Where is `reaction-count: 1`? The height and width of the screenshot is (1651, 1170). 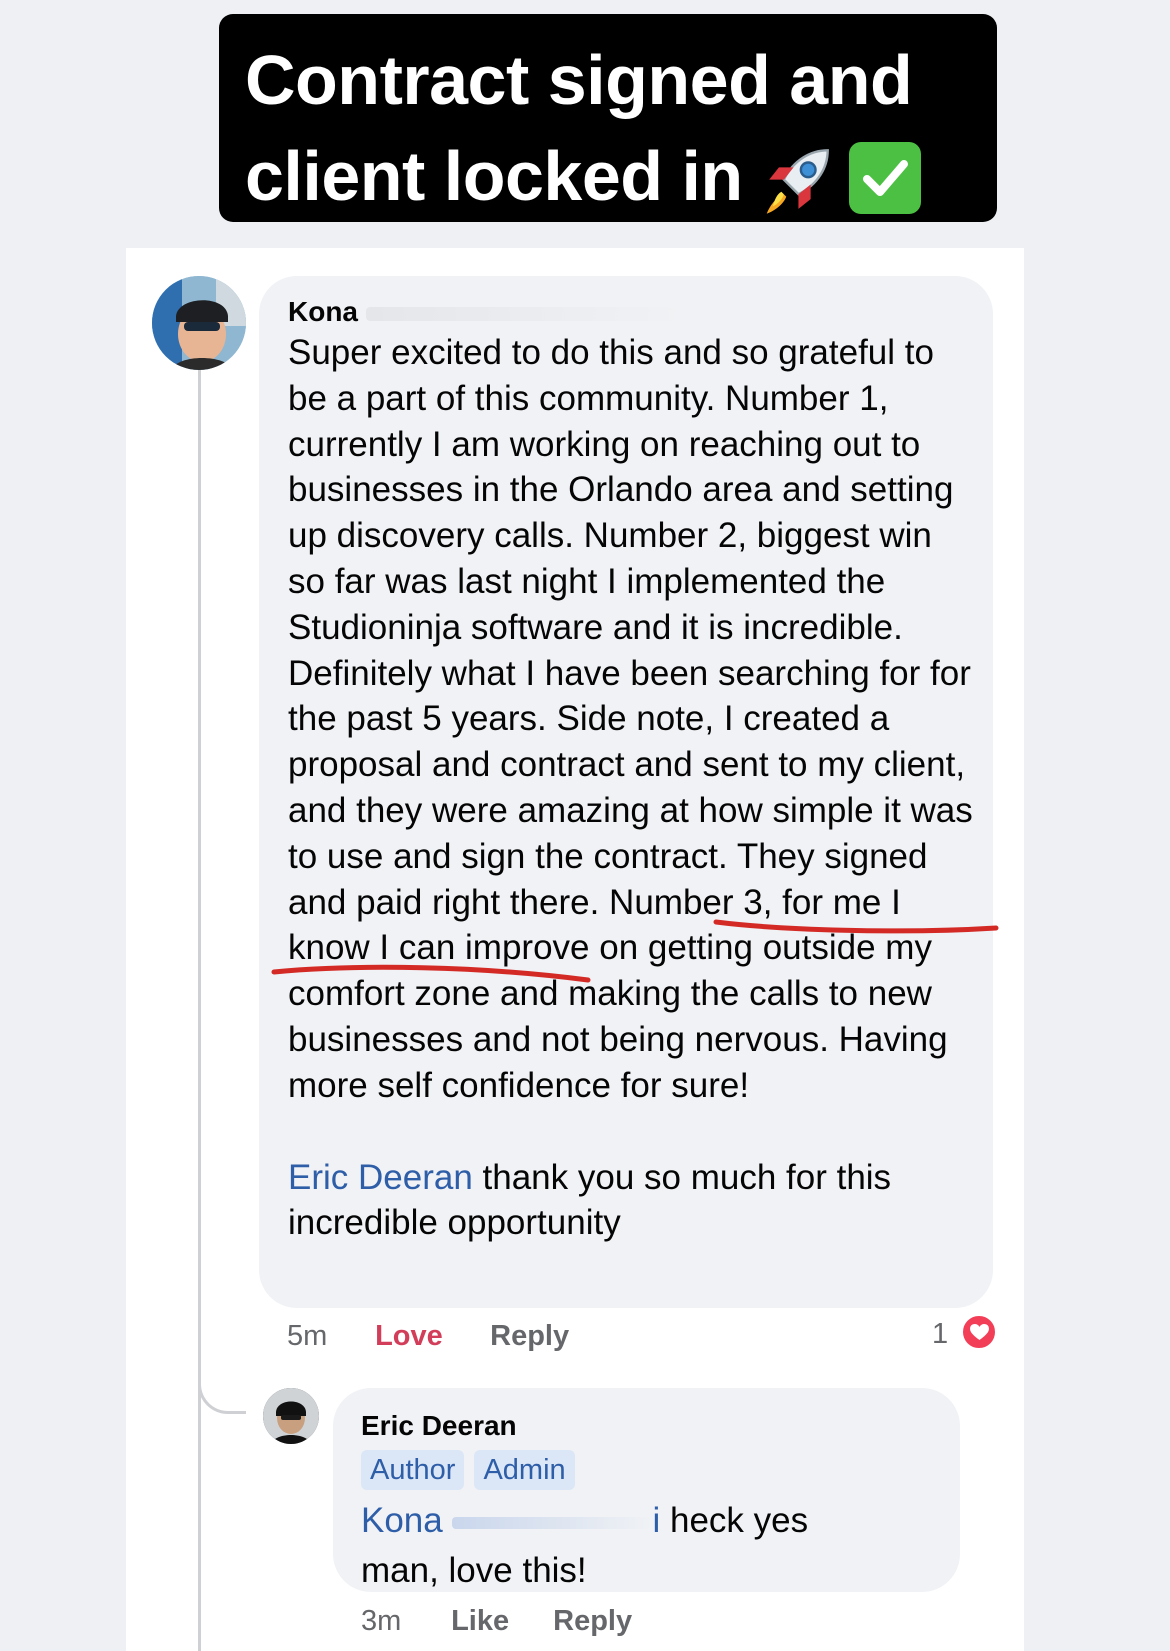
reaction-count: 1 is located at coordinates (940, 1334).